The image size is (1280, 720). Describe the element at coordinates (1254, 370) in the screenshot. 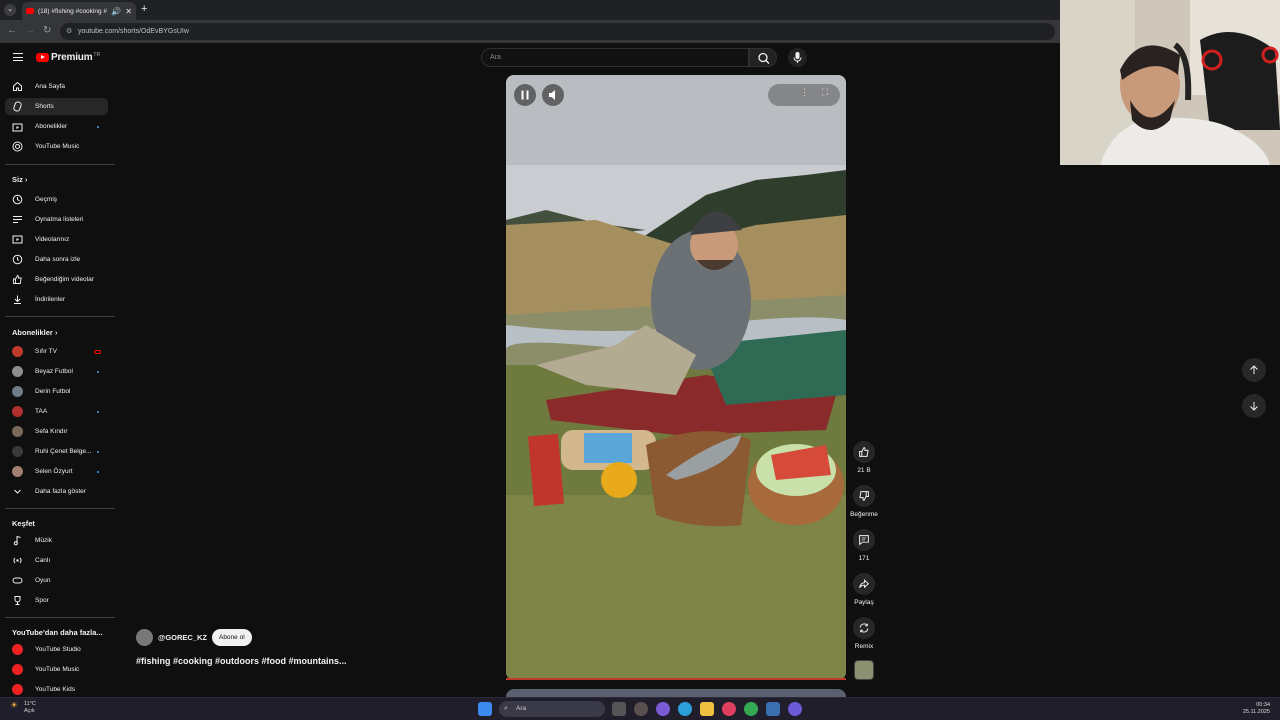

I see `previous-short-button` at that location.